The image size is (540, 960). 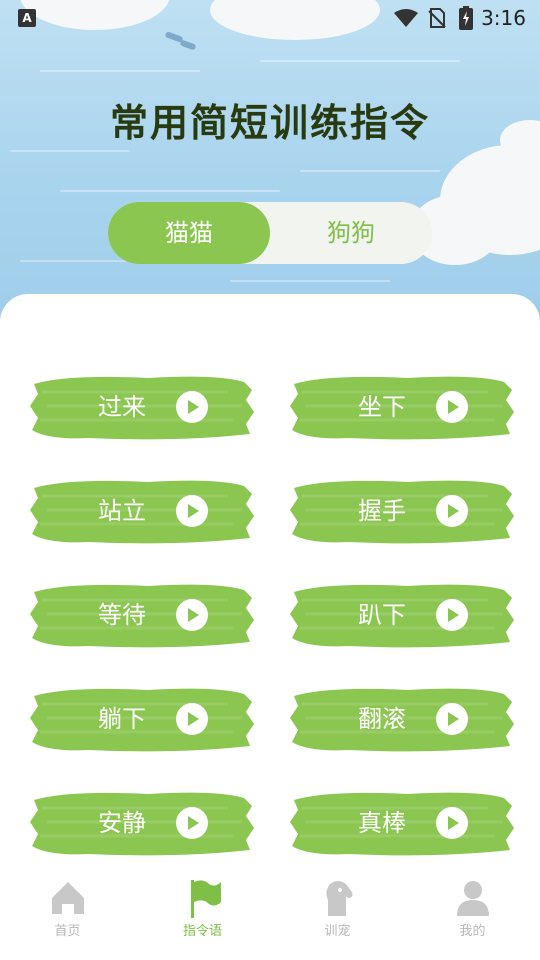 I want to click on command-label: 安静, so click(x=122, y=823).